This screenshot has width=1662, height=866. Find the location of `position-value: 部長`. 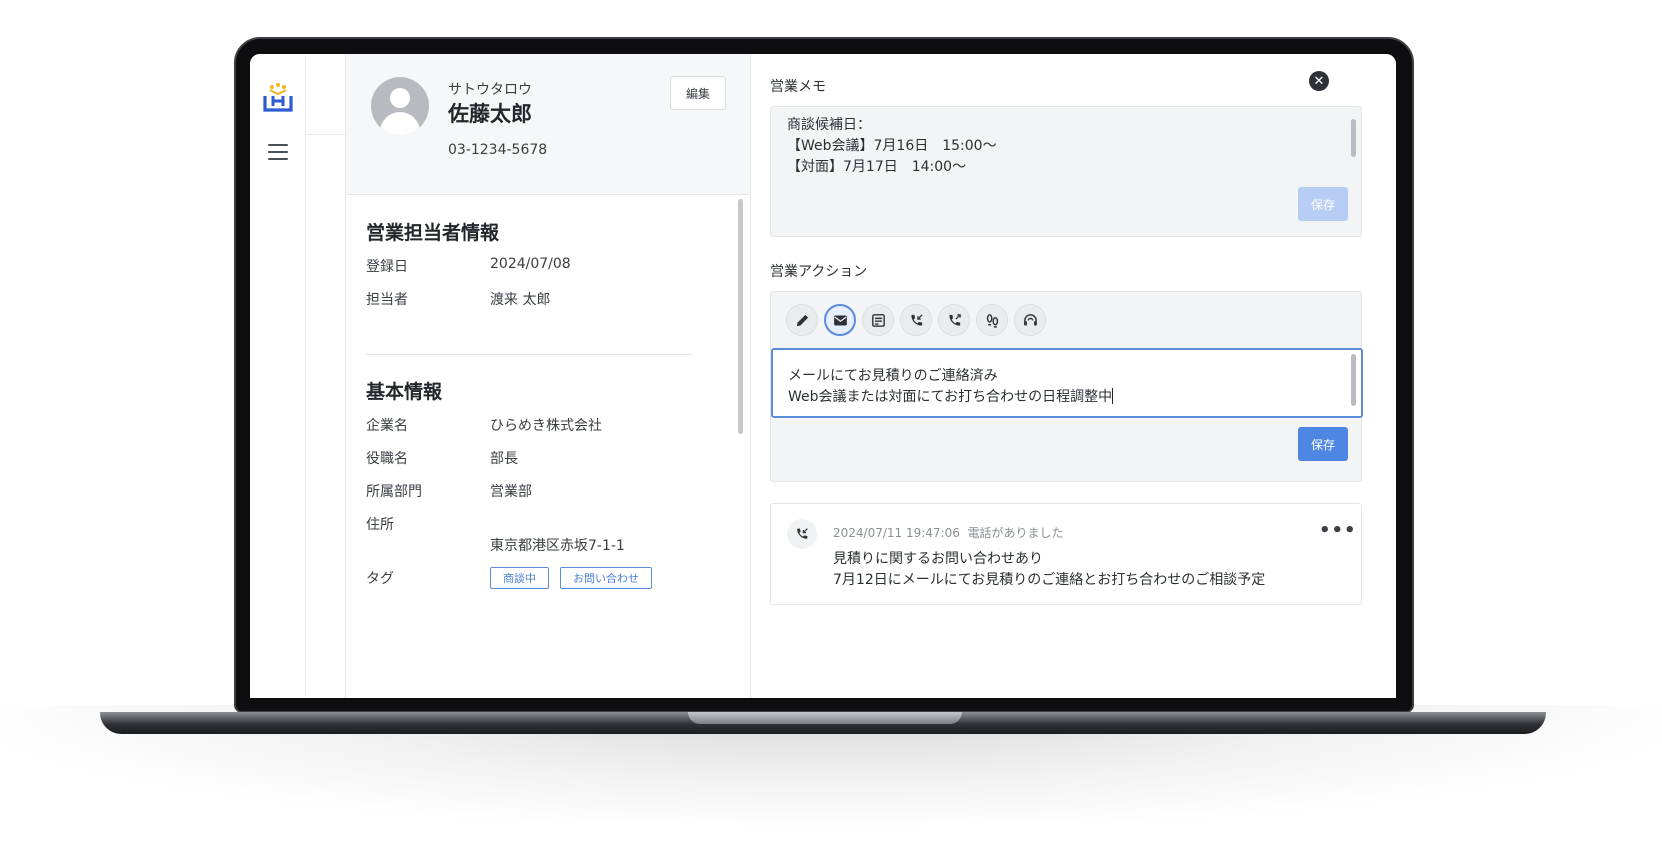

position-value: 部長 is located at coordinates (504, 459).